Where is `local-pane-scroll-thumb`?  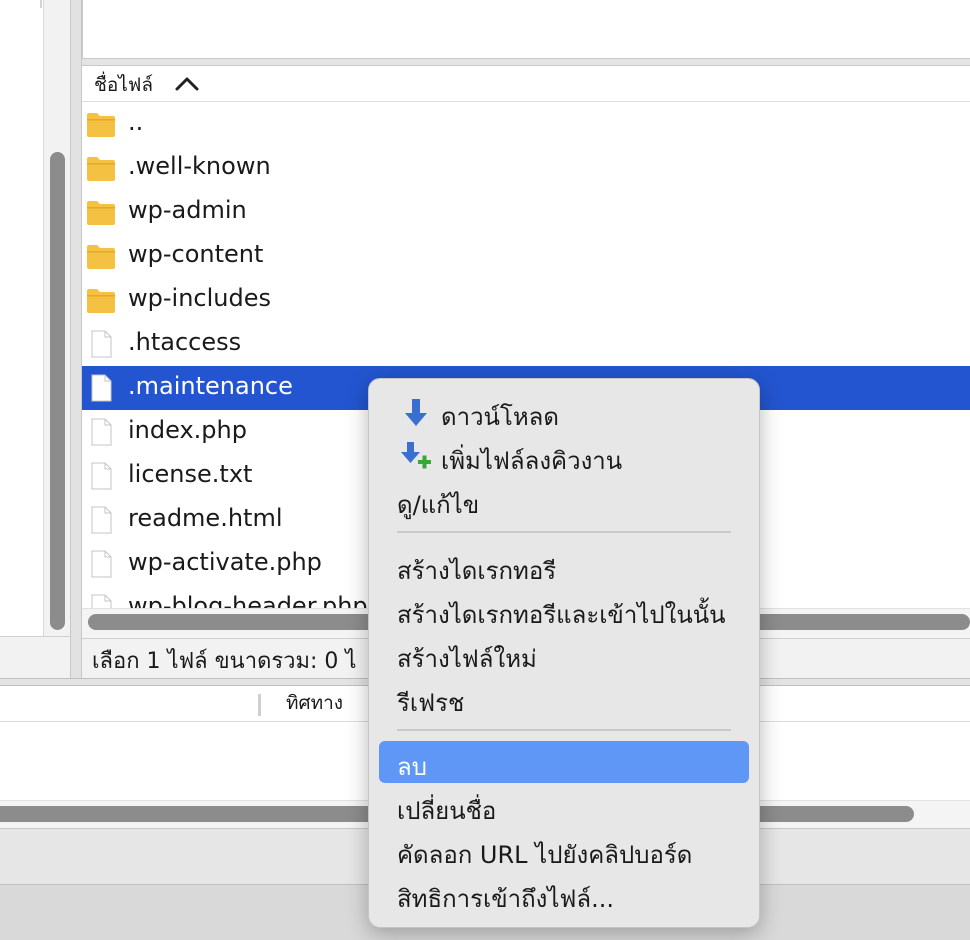 local-pane-scroll-thumb is located at coordinates (57, 391).